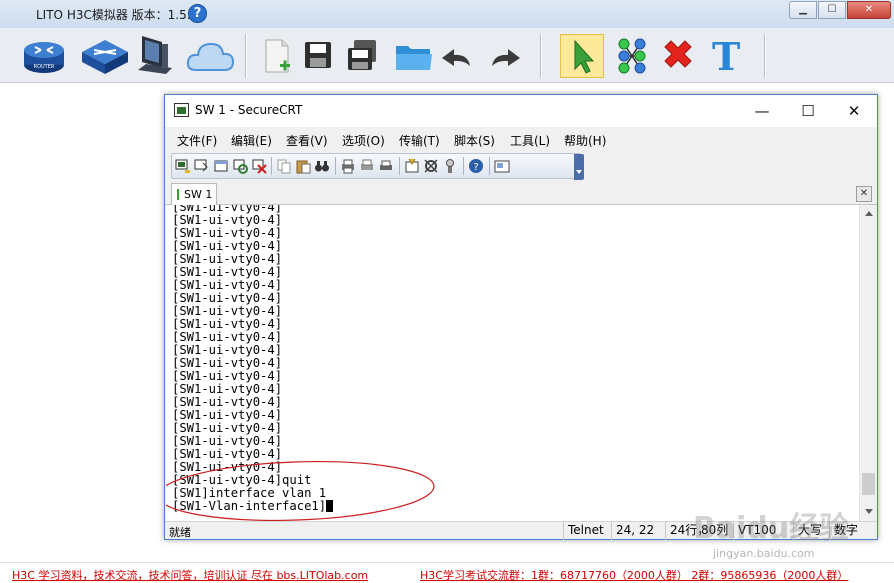  Describe the element at coordinates (303, 166) in the screenshot. I see `paste-icon` at that location.